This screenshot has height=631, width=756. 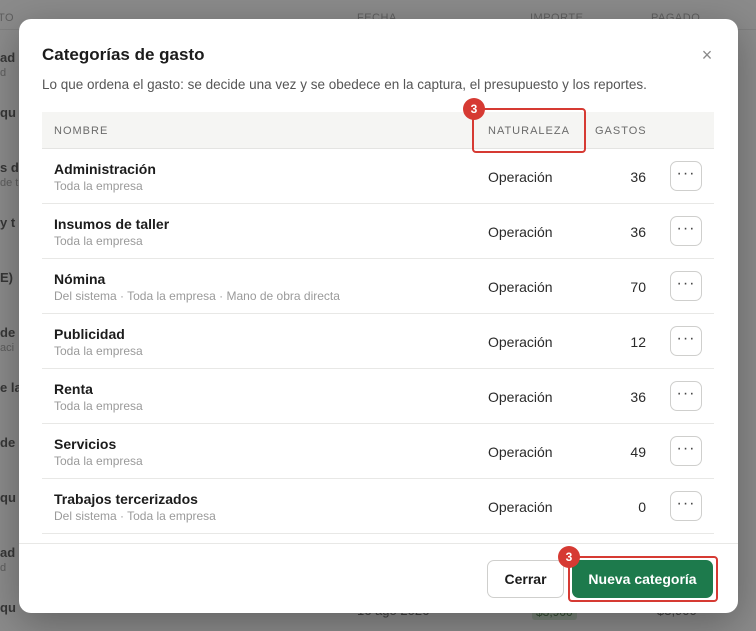 What do you see at coordinates (378, 543) in the screenshot?
I see `dialog-footer-divider` at bounding box center [378, 543].